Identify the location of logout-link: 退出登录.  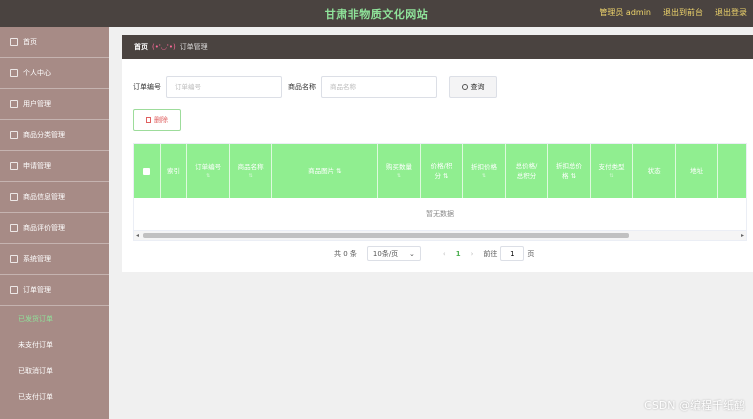
(731, 12).